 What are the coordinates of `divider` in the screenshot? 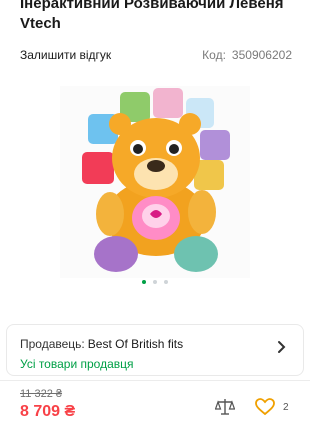 It's located at (155, 380).